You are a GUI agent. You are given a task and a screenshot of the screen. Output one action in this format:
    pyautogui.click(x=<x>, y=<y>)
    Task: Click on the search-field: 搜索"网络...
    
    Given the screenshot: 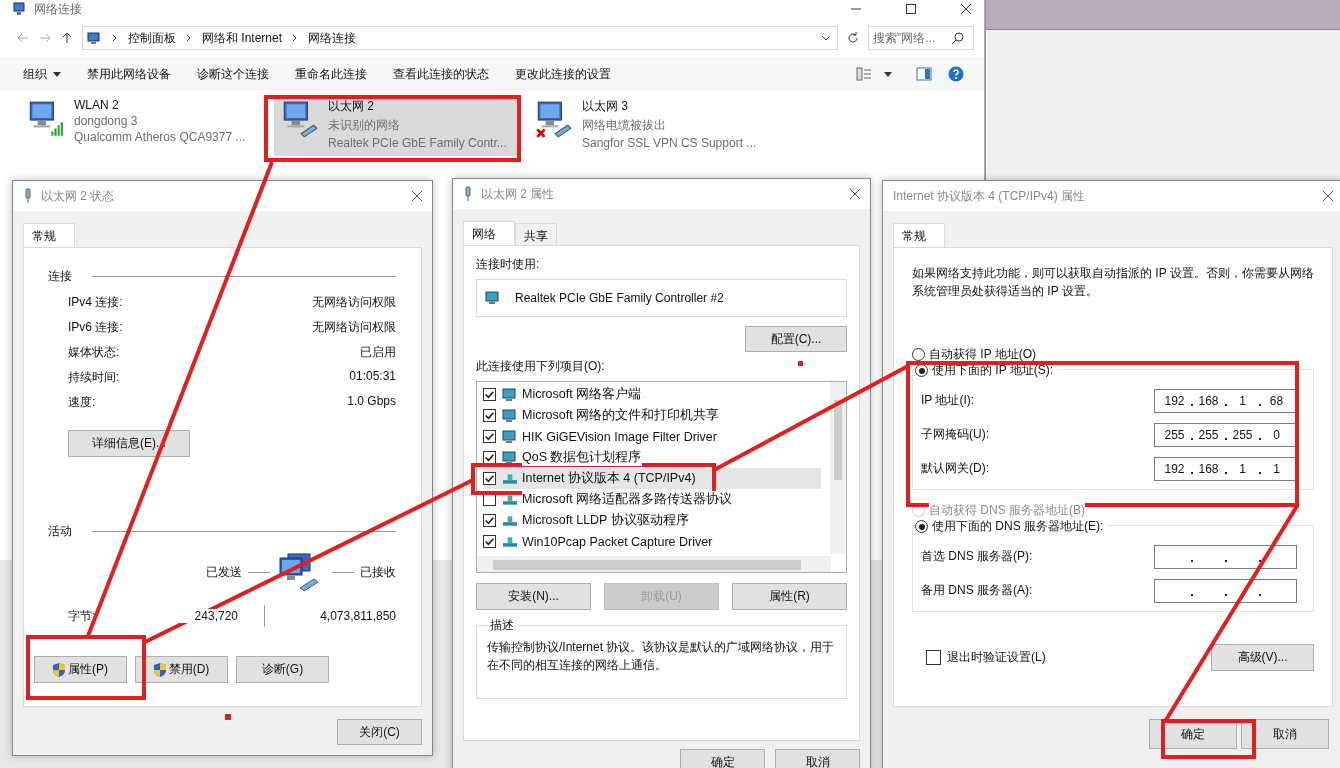 What is the action you would take?
    pyautogui.click(x=921, y=38)
    